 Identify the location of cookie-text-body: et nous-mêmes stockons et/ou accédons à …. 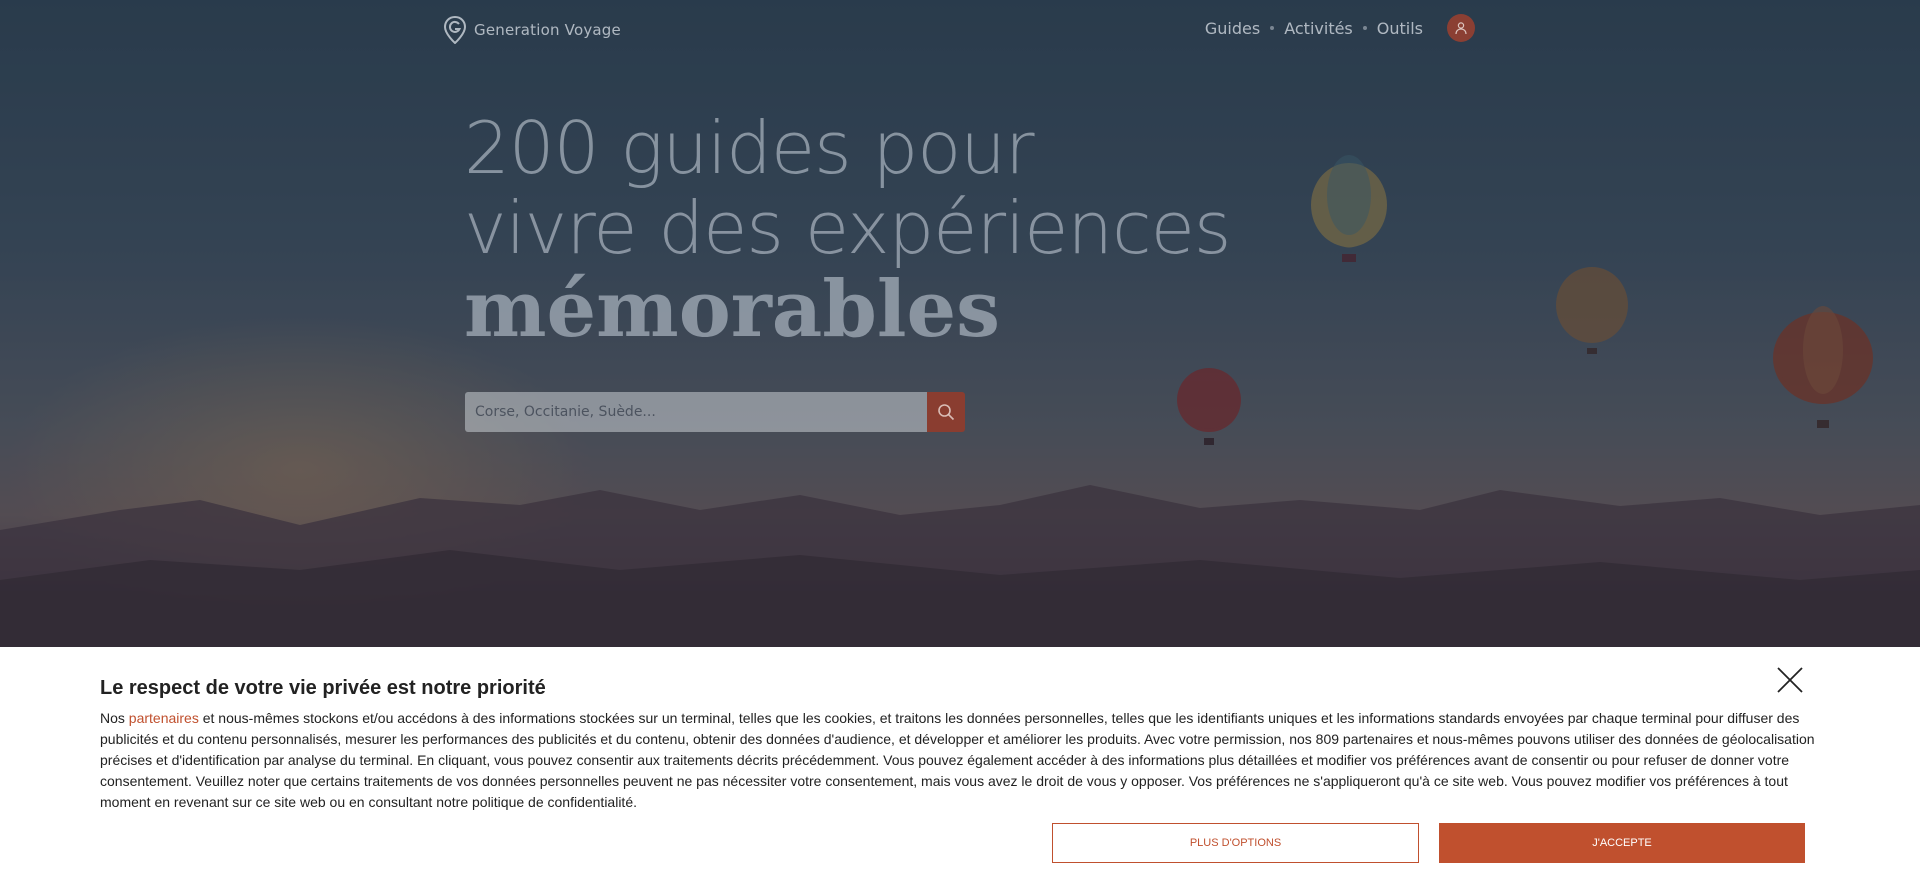
(957, 760).